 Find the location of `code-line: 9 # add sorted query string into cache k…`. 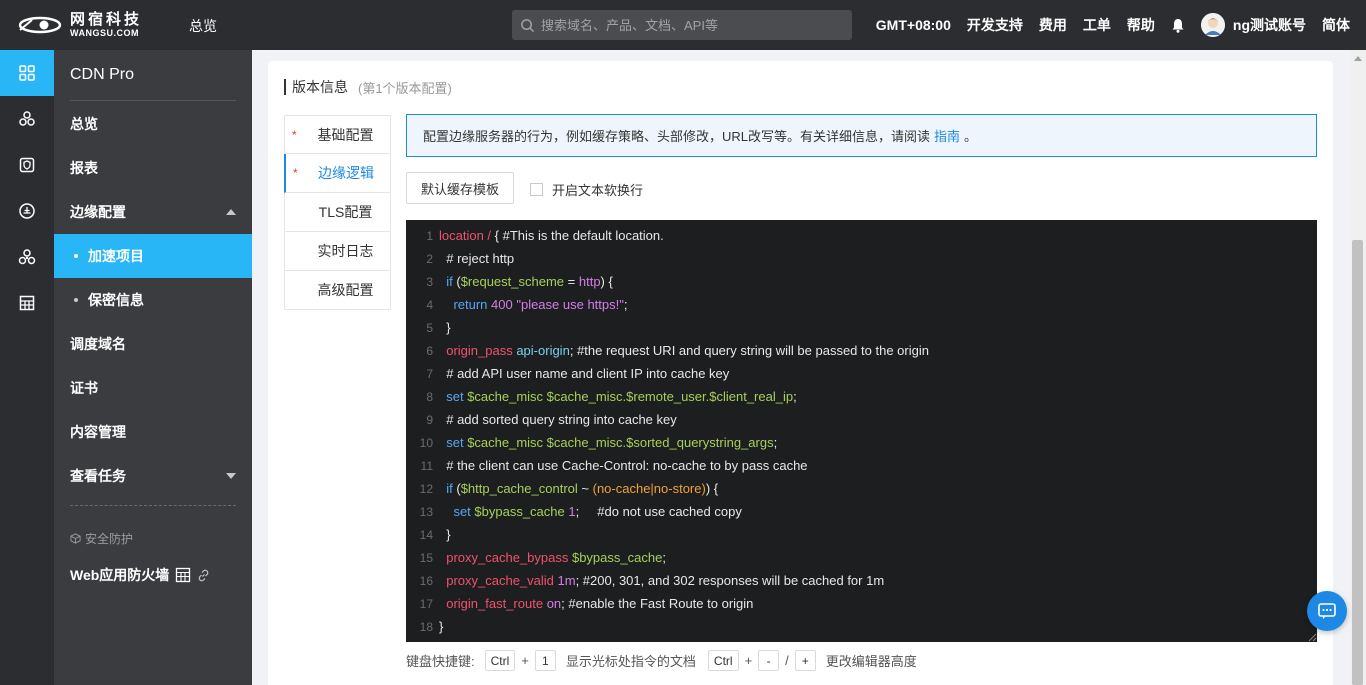

code-line: 9 # add sorted query string into cache k… is located at coordinates (861, 419).